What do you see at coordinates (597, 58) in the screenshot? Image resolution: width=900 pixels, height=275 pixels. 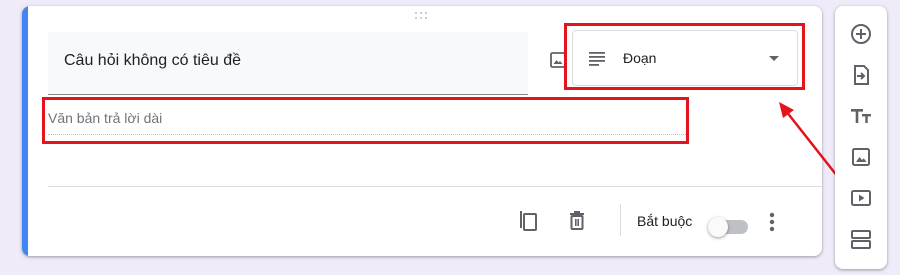 I see `paragraph-lines-icon` at bounding box center [597, 58].